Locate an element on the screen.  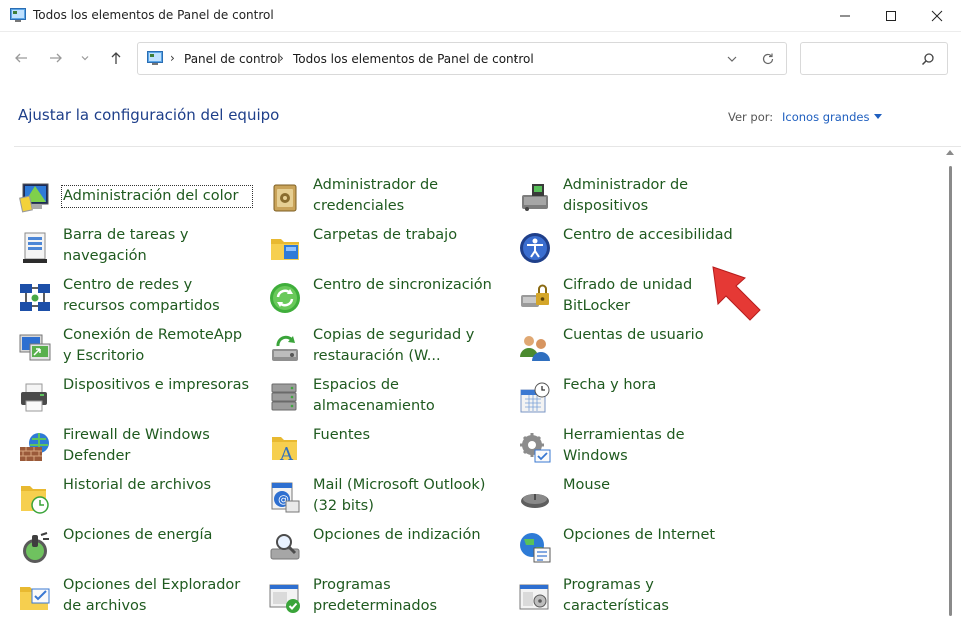
cp-item-label: Administración del color is located at coordinates (157, 196).